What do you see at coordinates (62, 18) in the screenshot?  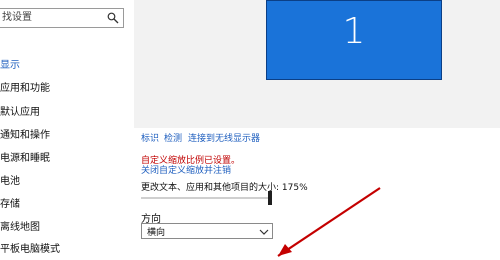 I see `search-input: 找设置` at bounding box center [62, 18].